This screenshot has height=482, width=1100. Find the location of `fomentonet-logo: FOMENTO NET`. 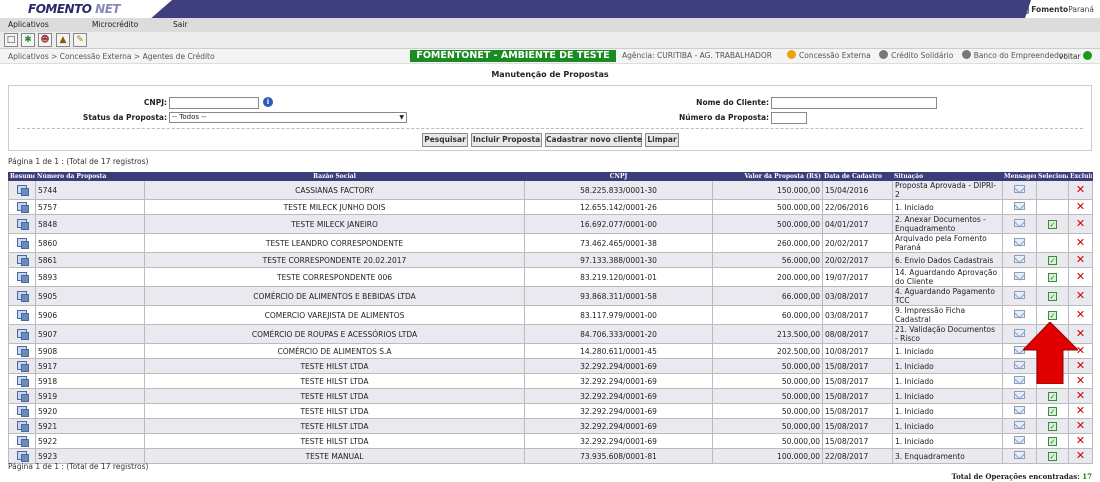

fomentonet-logo: FOMENTO NET is located at coordinates (74, 9).